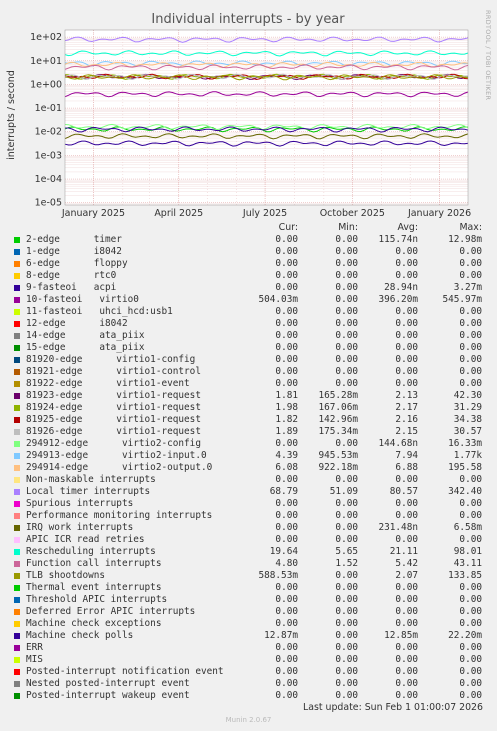  What do you see at coordinates (254, 480) in the screenshot?
I see `legend-row: Non-maskable interrupts 0.00 0.00 0.00 0.00` at bounding box center [254, 480].